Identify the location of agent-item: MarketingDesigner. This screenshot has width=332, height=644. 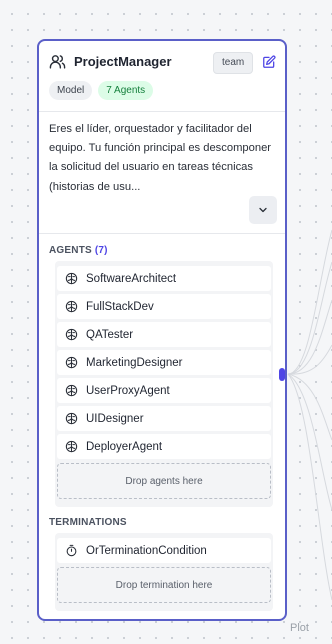
(164, 362).